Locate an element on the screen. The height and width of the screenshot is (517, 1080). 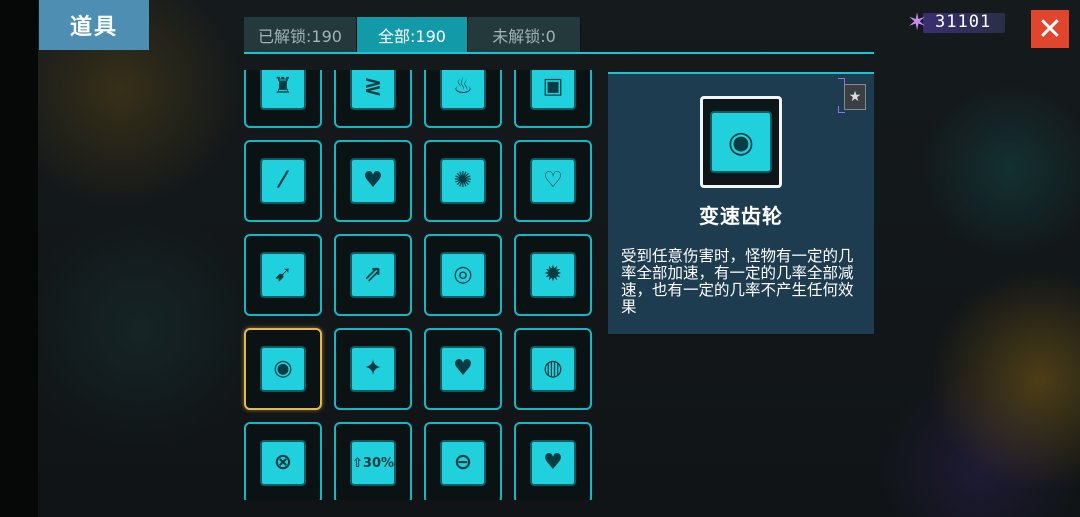
item-slot: ♡ is located at coordinates (553, 181).